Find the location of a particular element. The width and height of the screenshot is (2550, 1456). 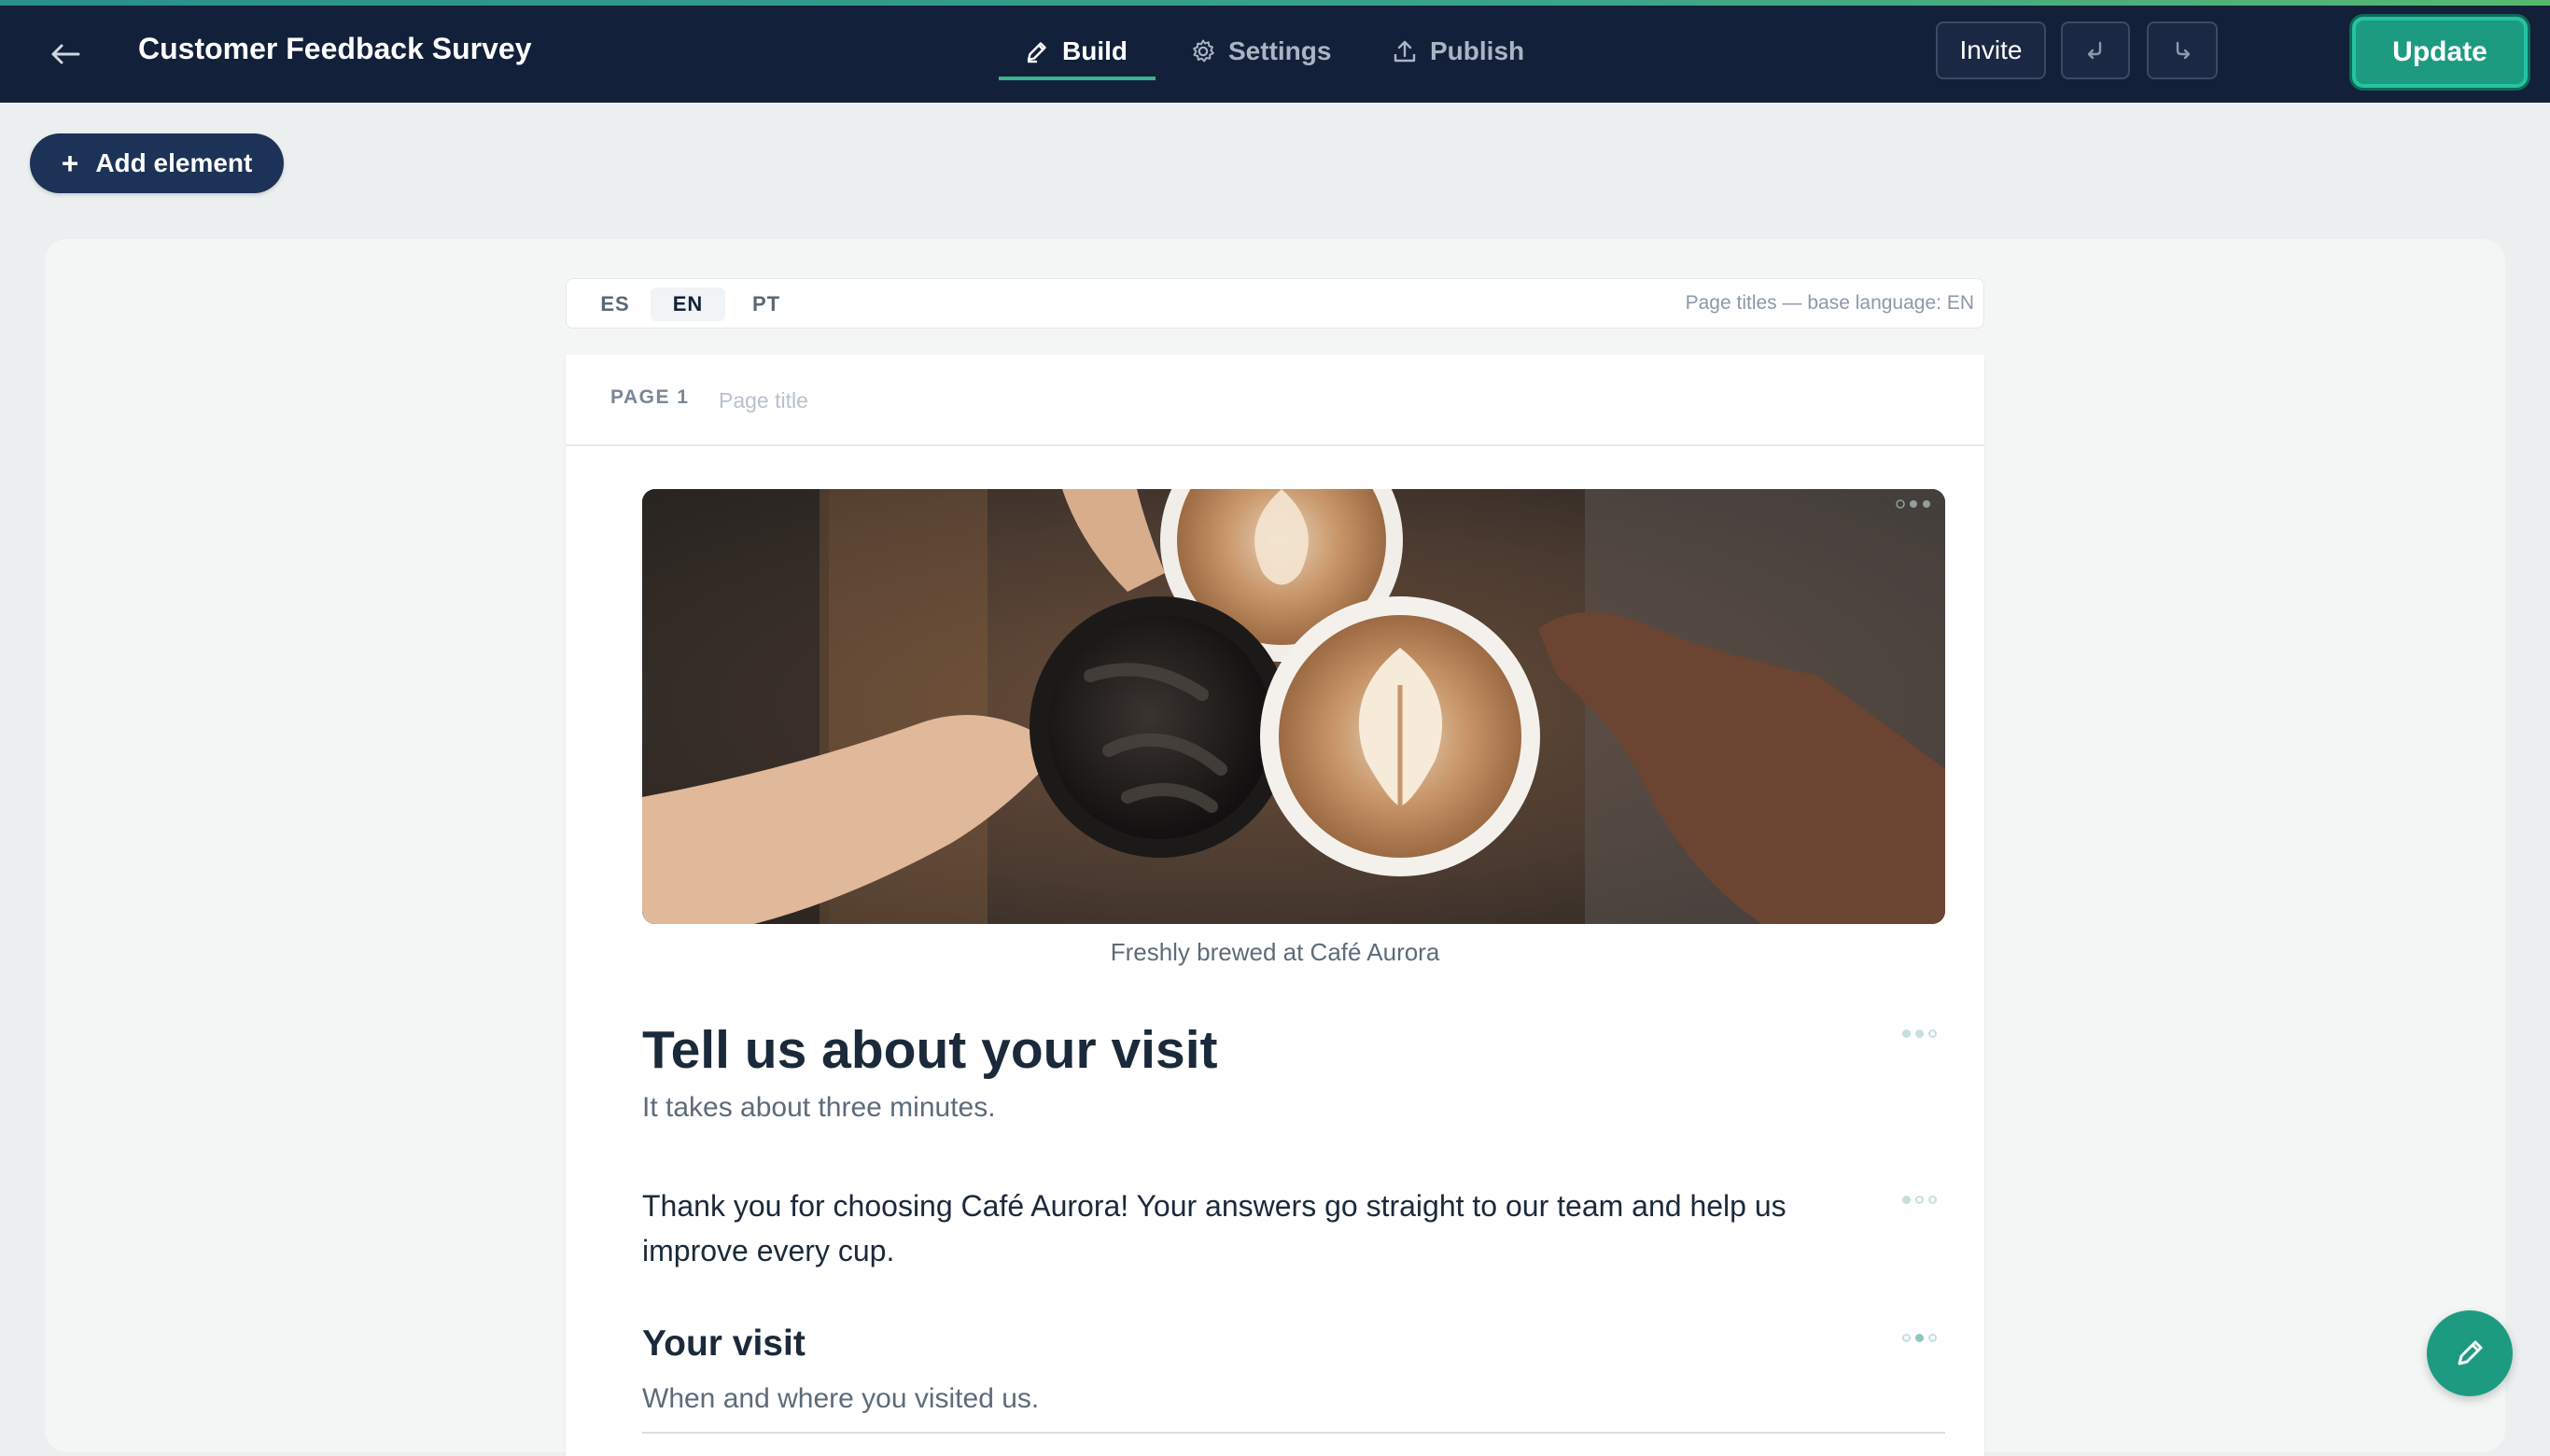

tab-publish-label: Publish is located at coordinates (1477, 50).